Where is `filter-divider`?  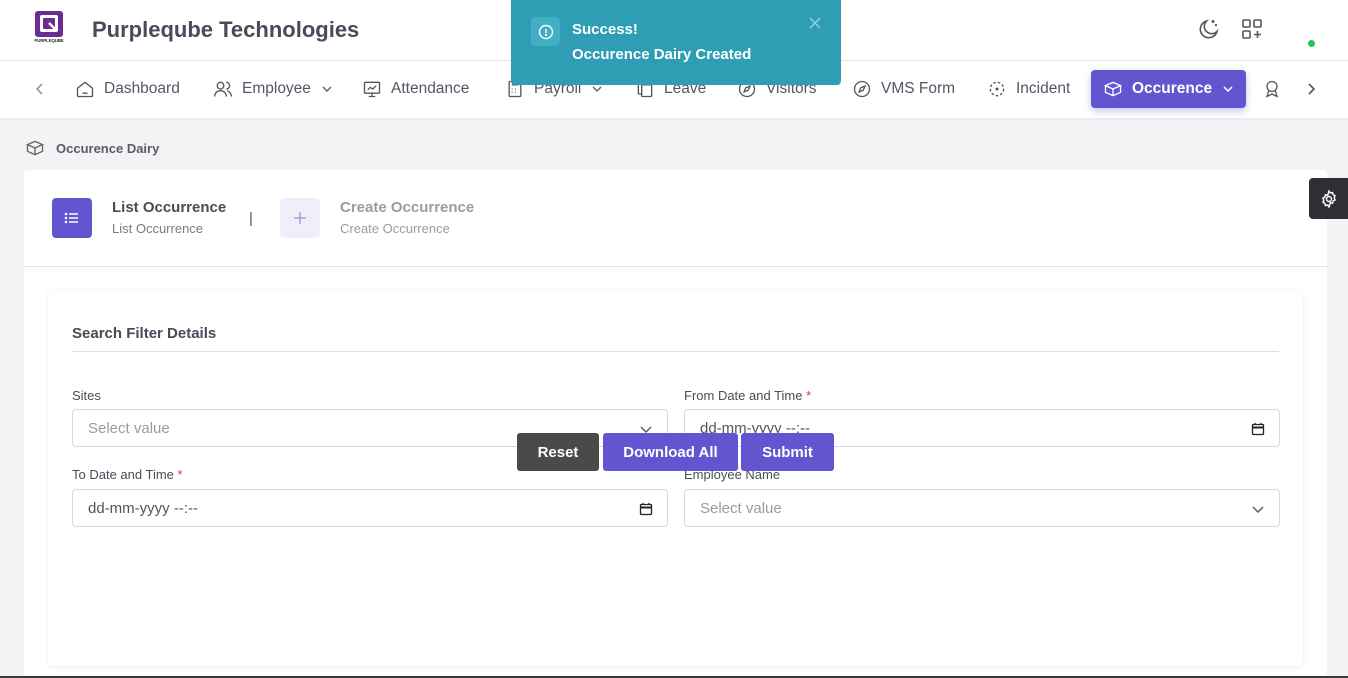 filter-divider is located at coordinates (675, 351).